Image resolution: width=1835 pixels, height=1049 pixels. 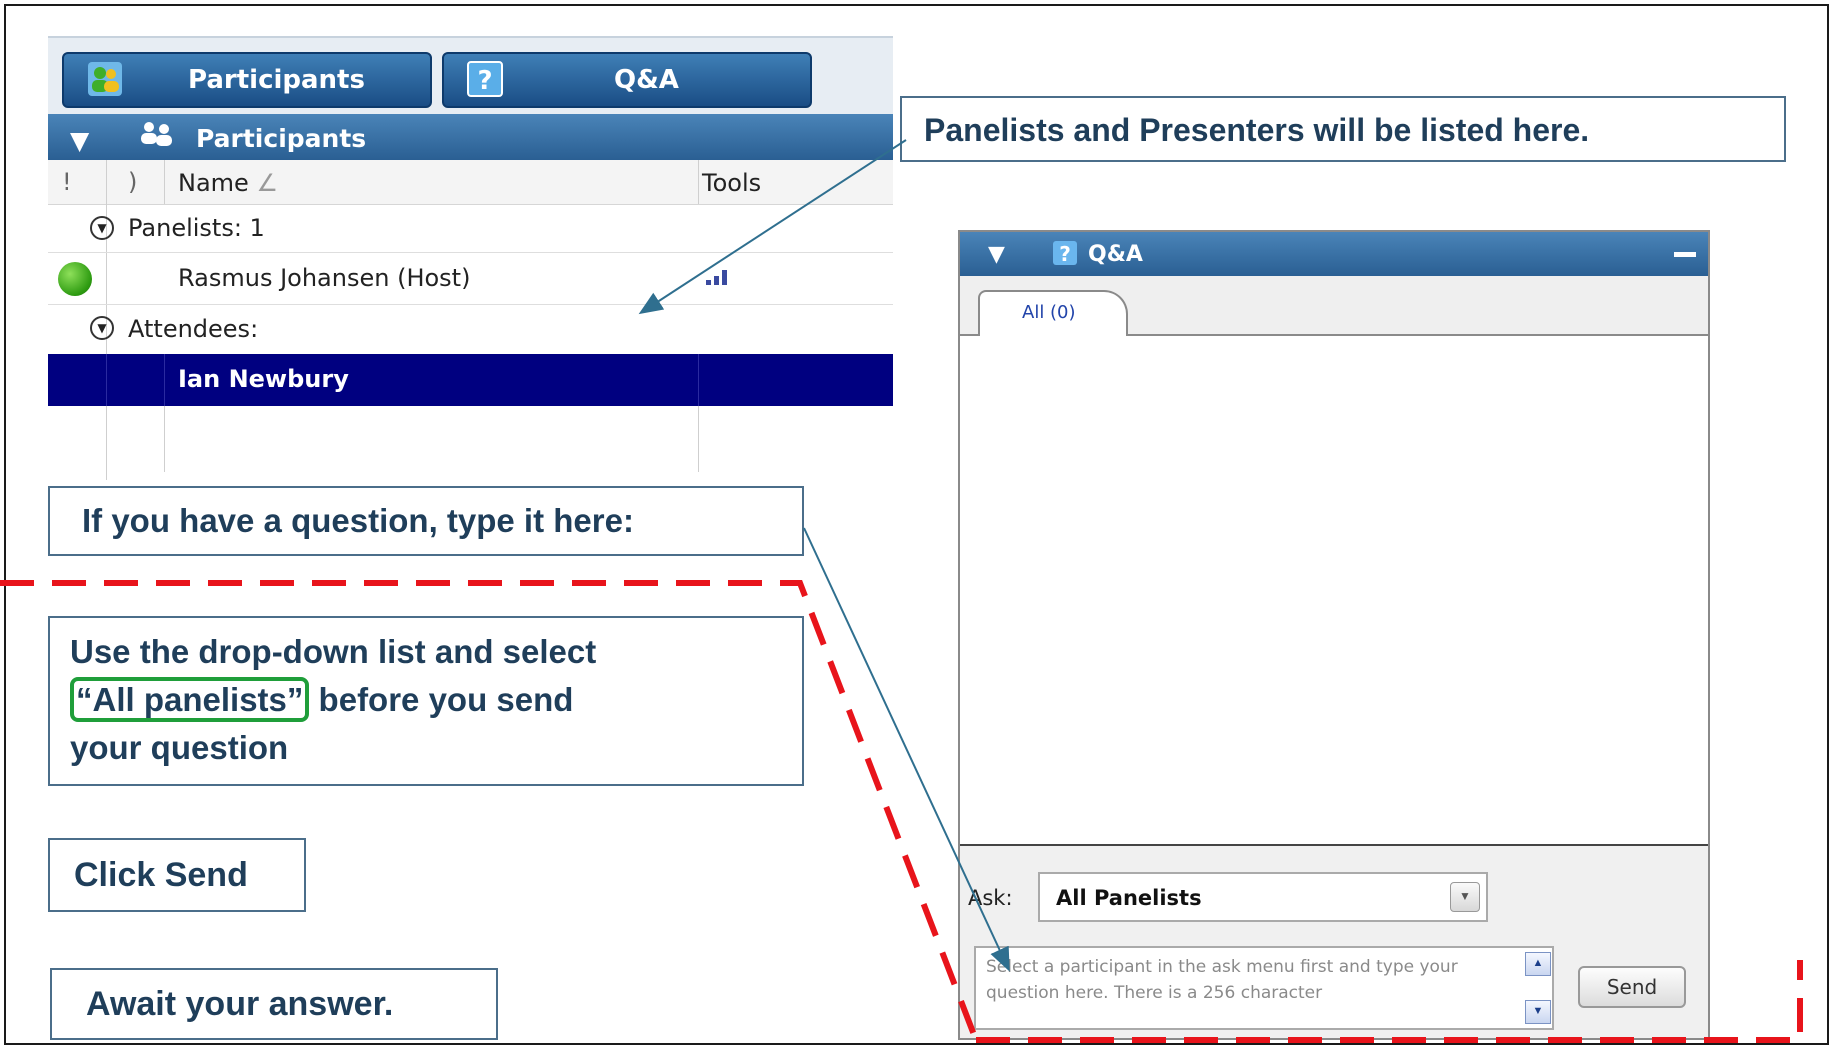 I want to click on media-column-header: ), so click(x=132, y=182).